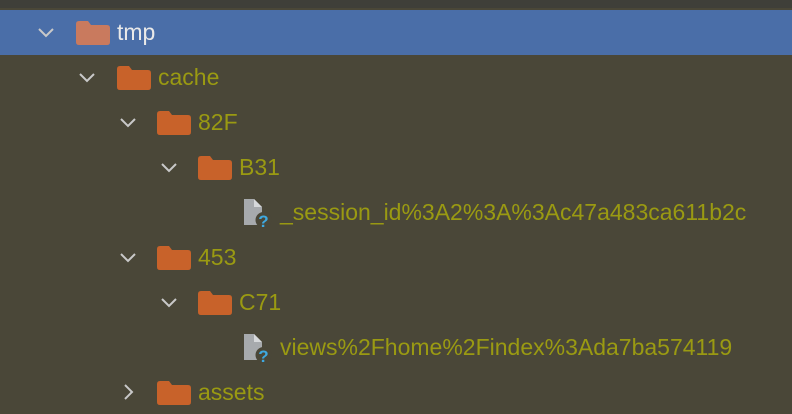 The image size is (792, 414). What do you see at coordinates (259, 167) in the screenshot?
I see `tree-row-label: B31` at bounding box center [259, 167].